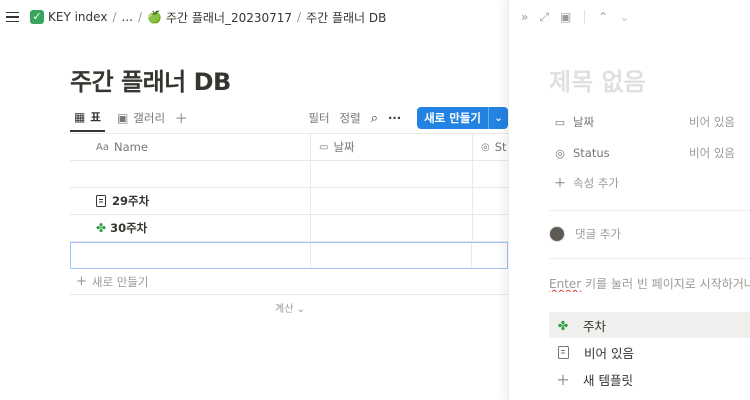 This screenshot has height=400, width=750. I want to click on new-button: 새로 만들기 ⌄, so click(462, 118).